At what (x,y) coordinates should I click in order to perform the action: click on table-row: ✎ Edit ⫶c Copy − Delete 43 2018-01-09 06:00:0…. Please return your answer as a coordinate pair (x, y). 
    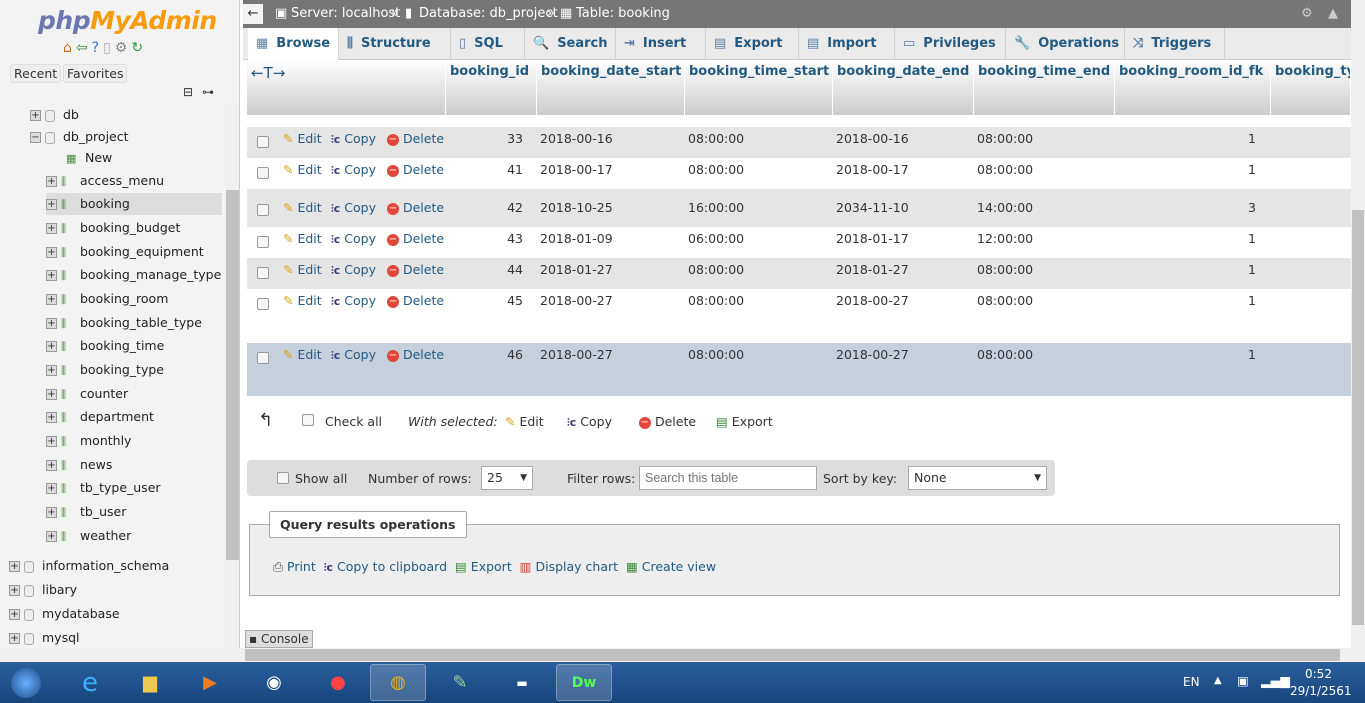
    Looking at the image, I should click on (799, 242).